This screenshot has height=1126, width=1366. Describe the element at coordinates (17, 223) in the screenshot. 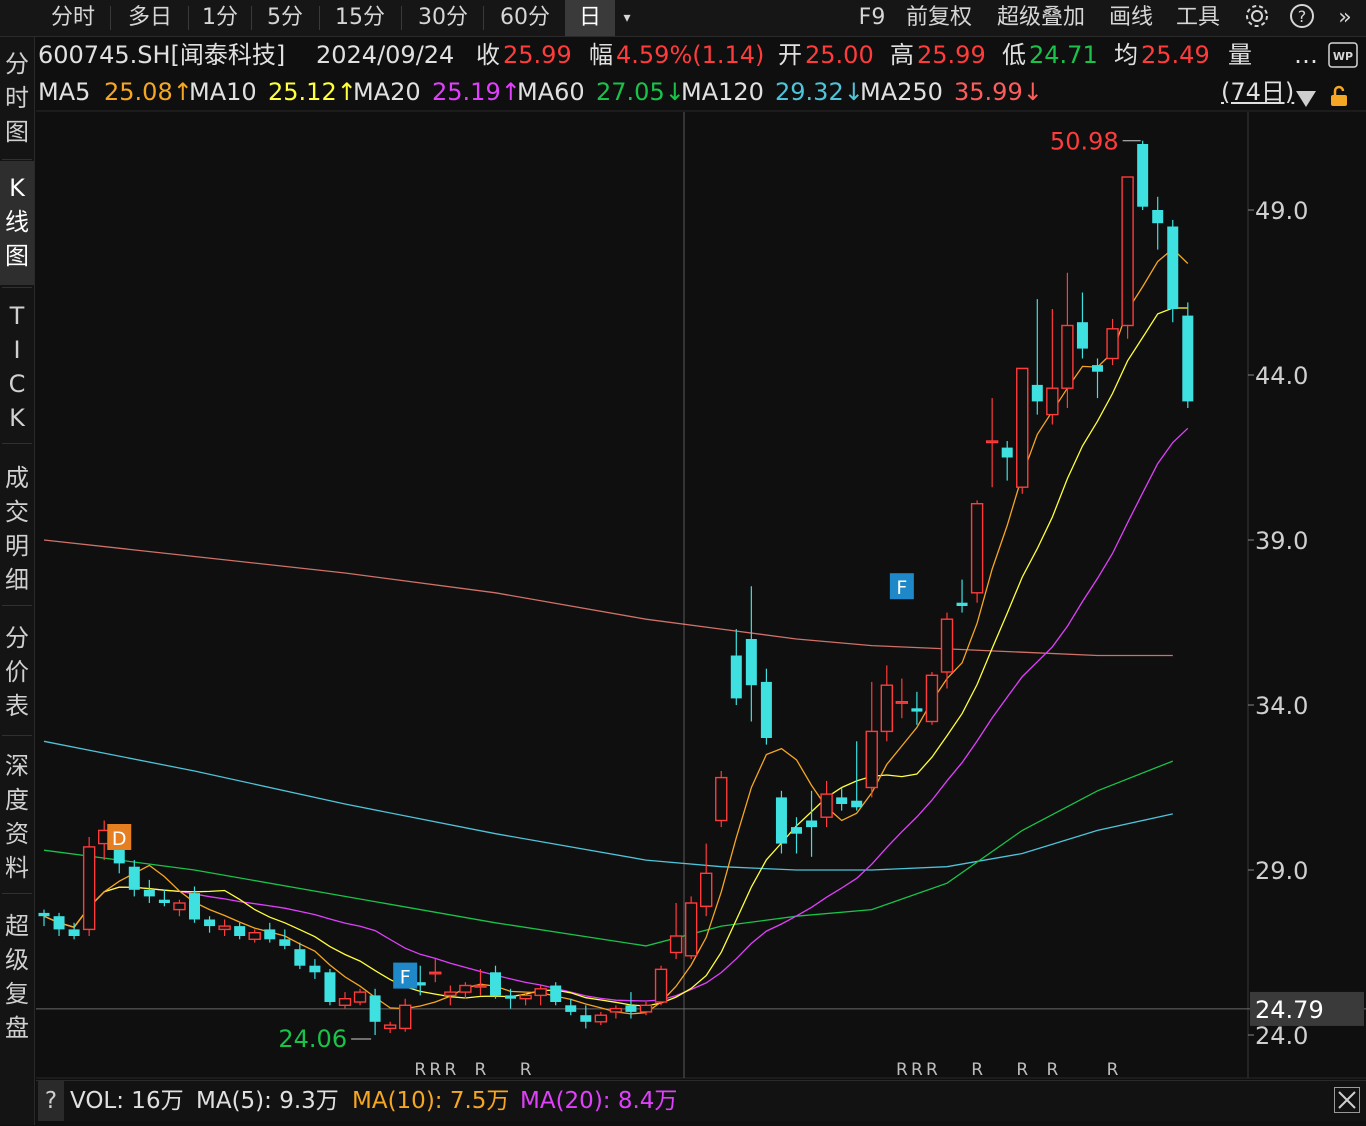

I see `tab-kxiantu: K线图` at that location.